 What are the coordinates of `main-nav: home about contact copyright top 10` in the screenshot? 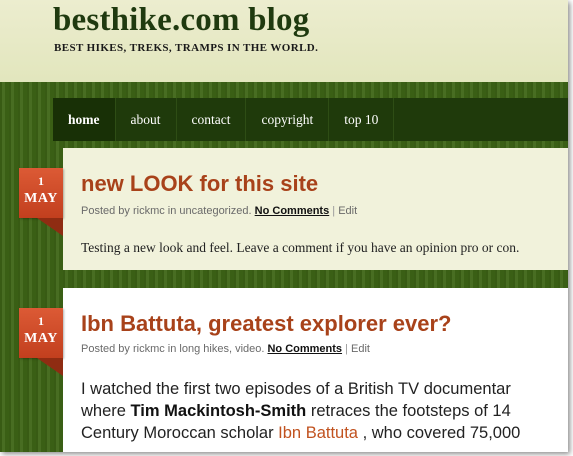 It's located at (310, 119).